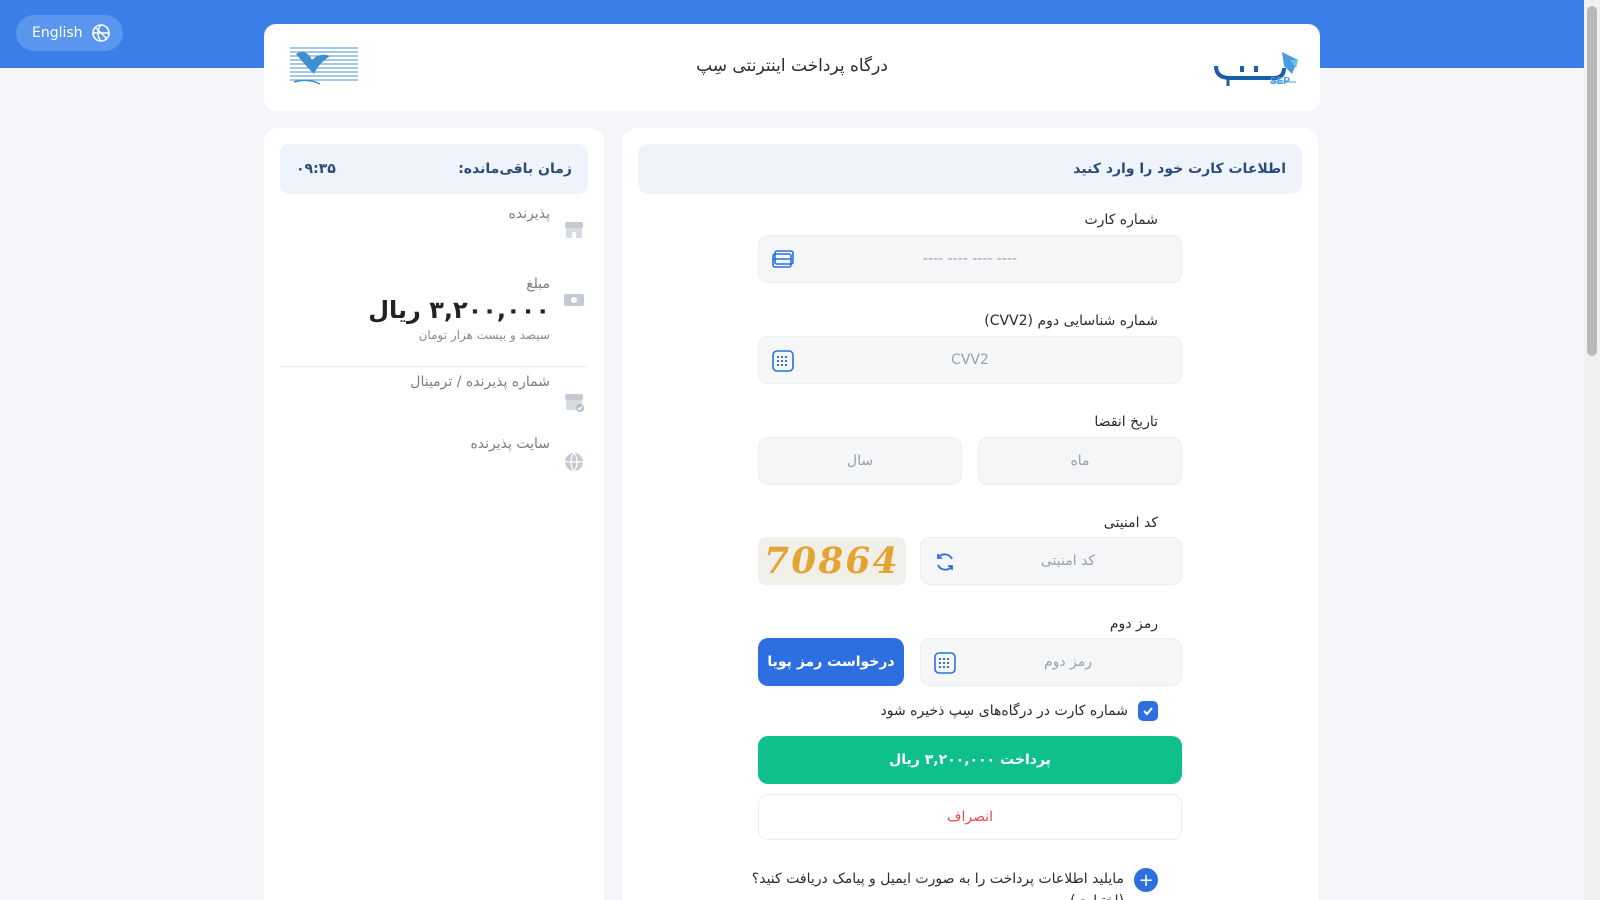 The width and height of the screenshot is (1600, 900). What do you see at coordinates (510, 444) in the screenshot?
I see `site-label: سایت پذیرنده` at bounding box center [510, 444].